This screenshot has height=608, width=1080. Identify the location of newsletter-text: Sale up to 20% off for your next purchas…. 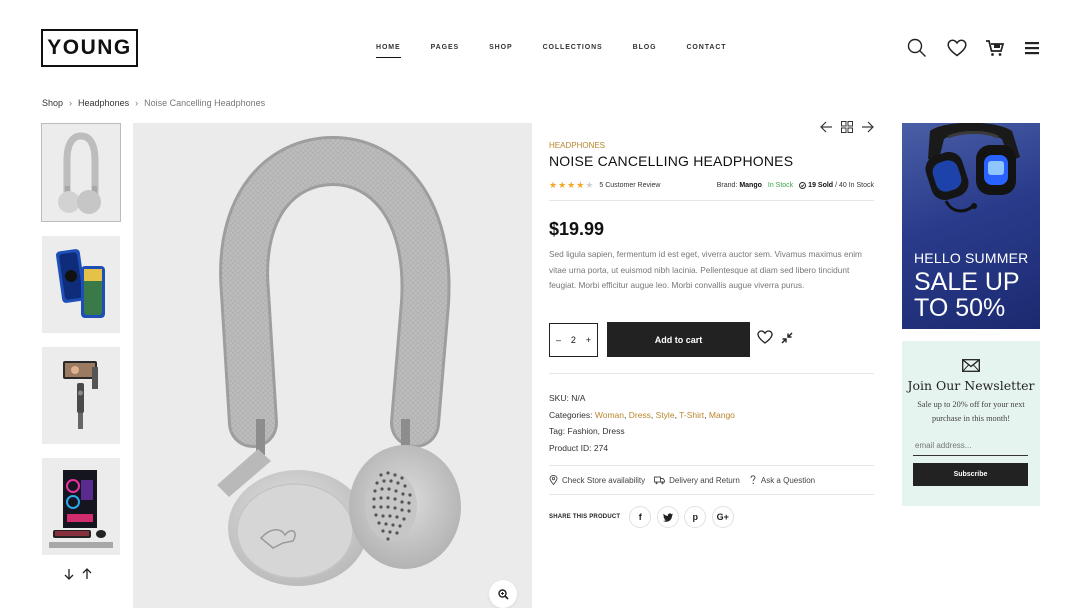
(971, 411).